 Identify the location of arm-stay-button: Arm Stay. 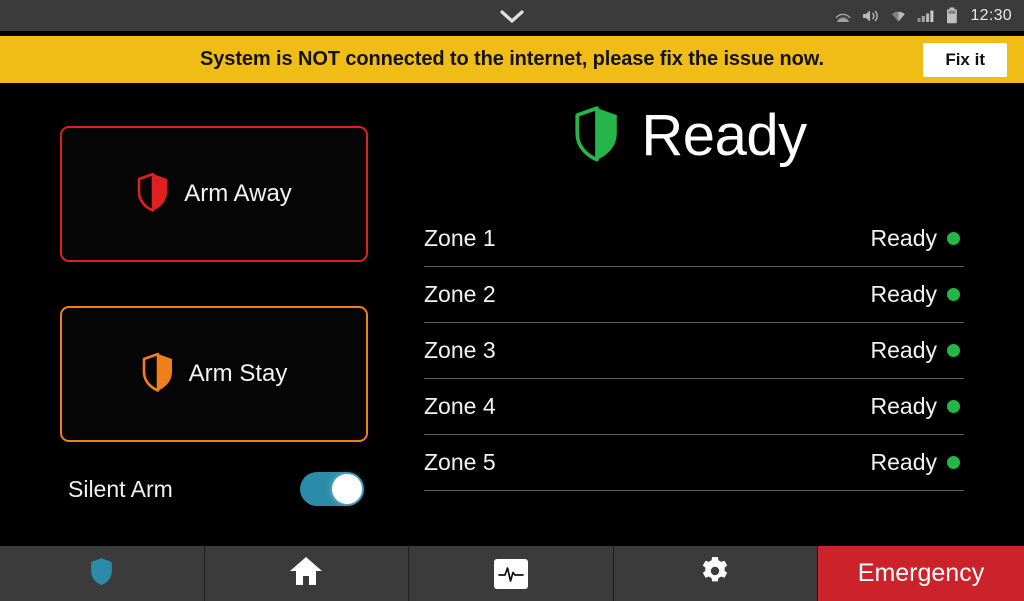
(214, 374).